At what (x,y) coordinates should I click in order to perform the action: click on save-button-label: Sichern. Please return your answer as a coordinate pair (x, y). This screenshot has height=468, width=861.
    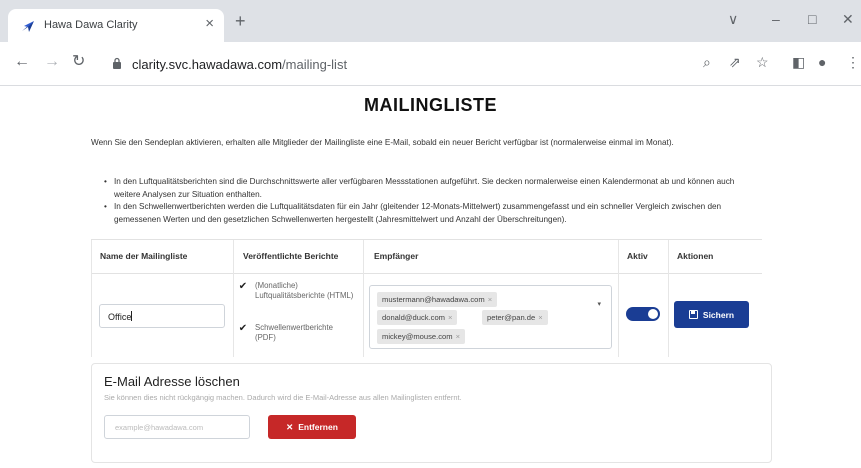
    Looking at the image, I should click on (718, 314).